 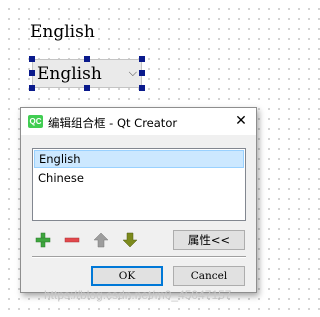 What do you see at coordinates (32, 59) in the screenshot?
I see `selection-handle-top-left` at bounding box center [32, 59].